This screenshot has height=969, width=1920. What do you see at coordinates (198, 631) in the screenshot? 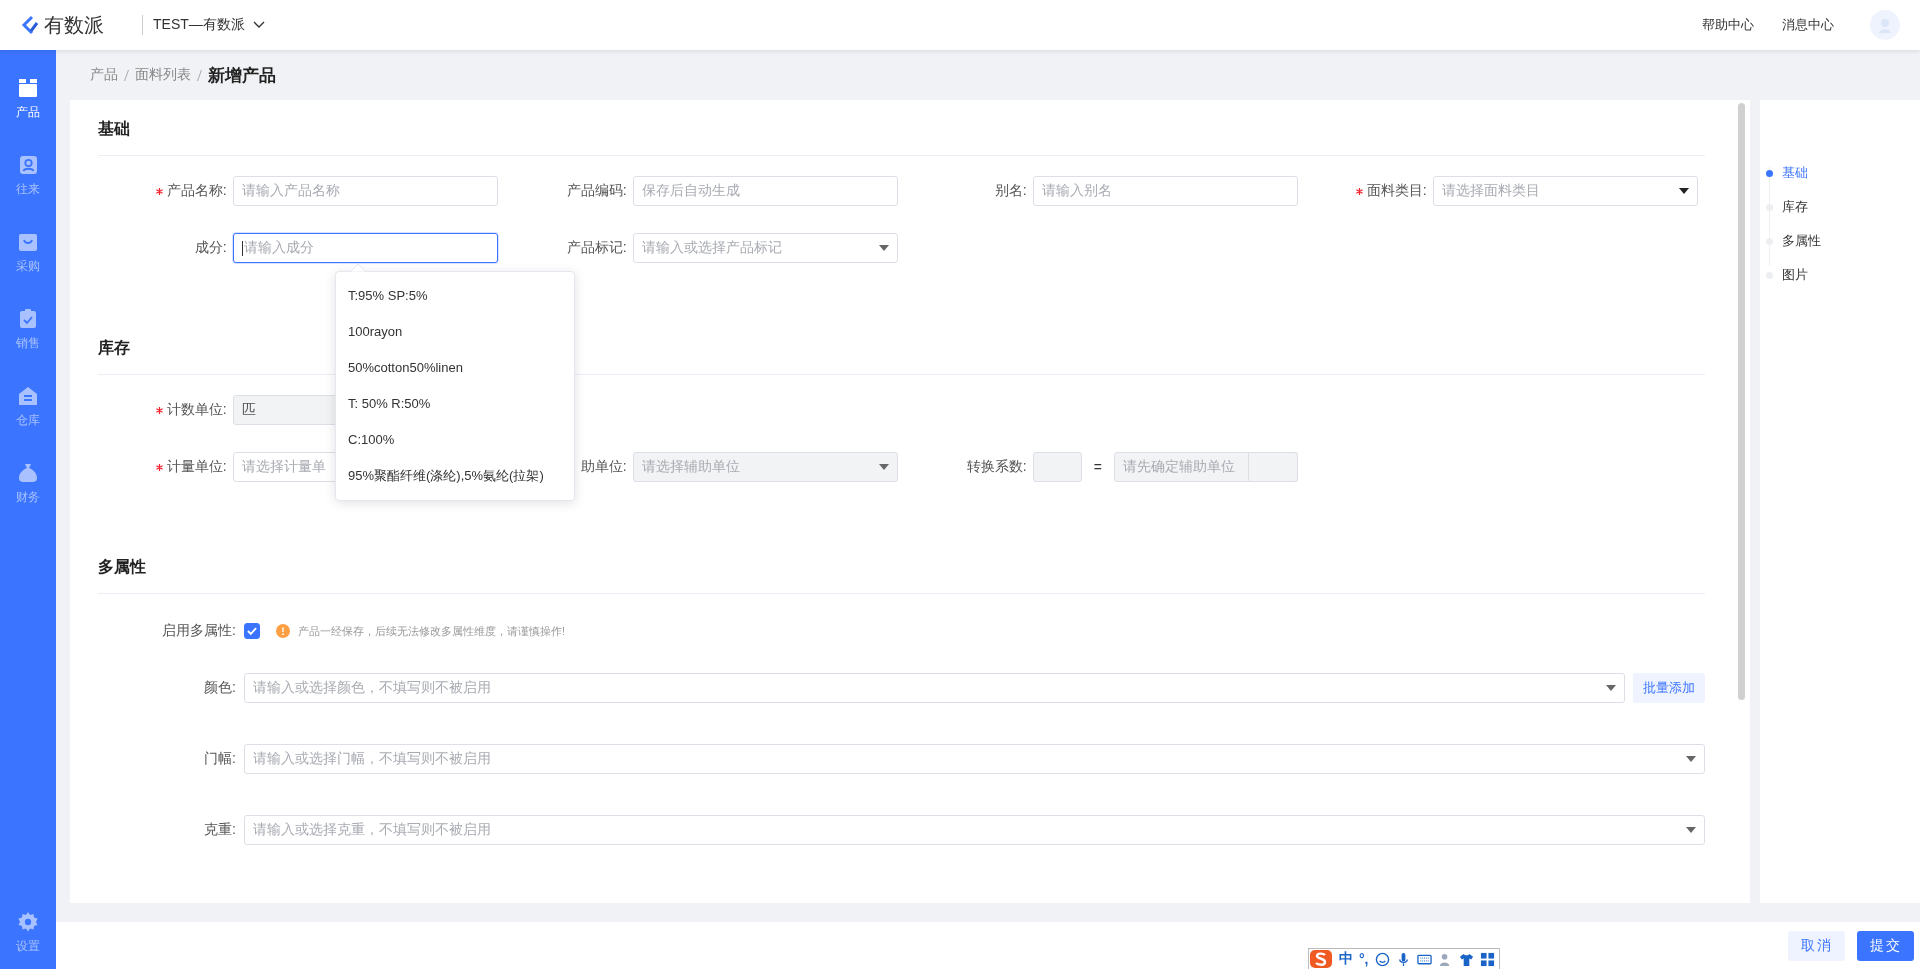
I see `field-label: 启用多属性:` at bounding box center [198, 631].